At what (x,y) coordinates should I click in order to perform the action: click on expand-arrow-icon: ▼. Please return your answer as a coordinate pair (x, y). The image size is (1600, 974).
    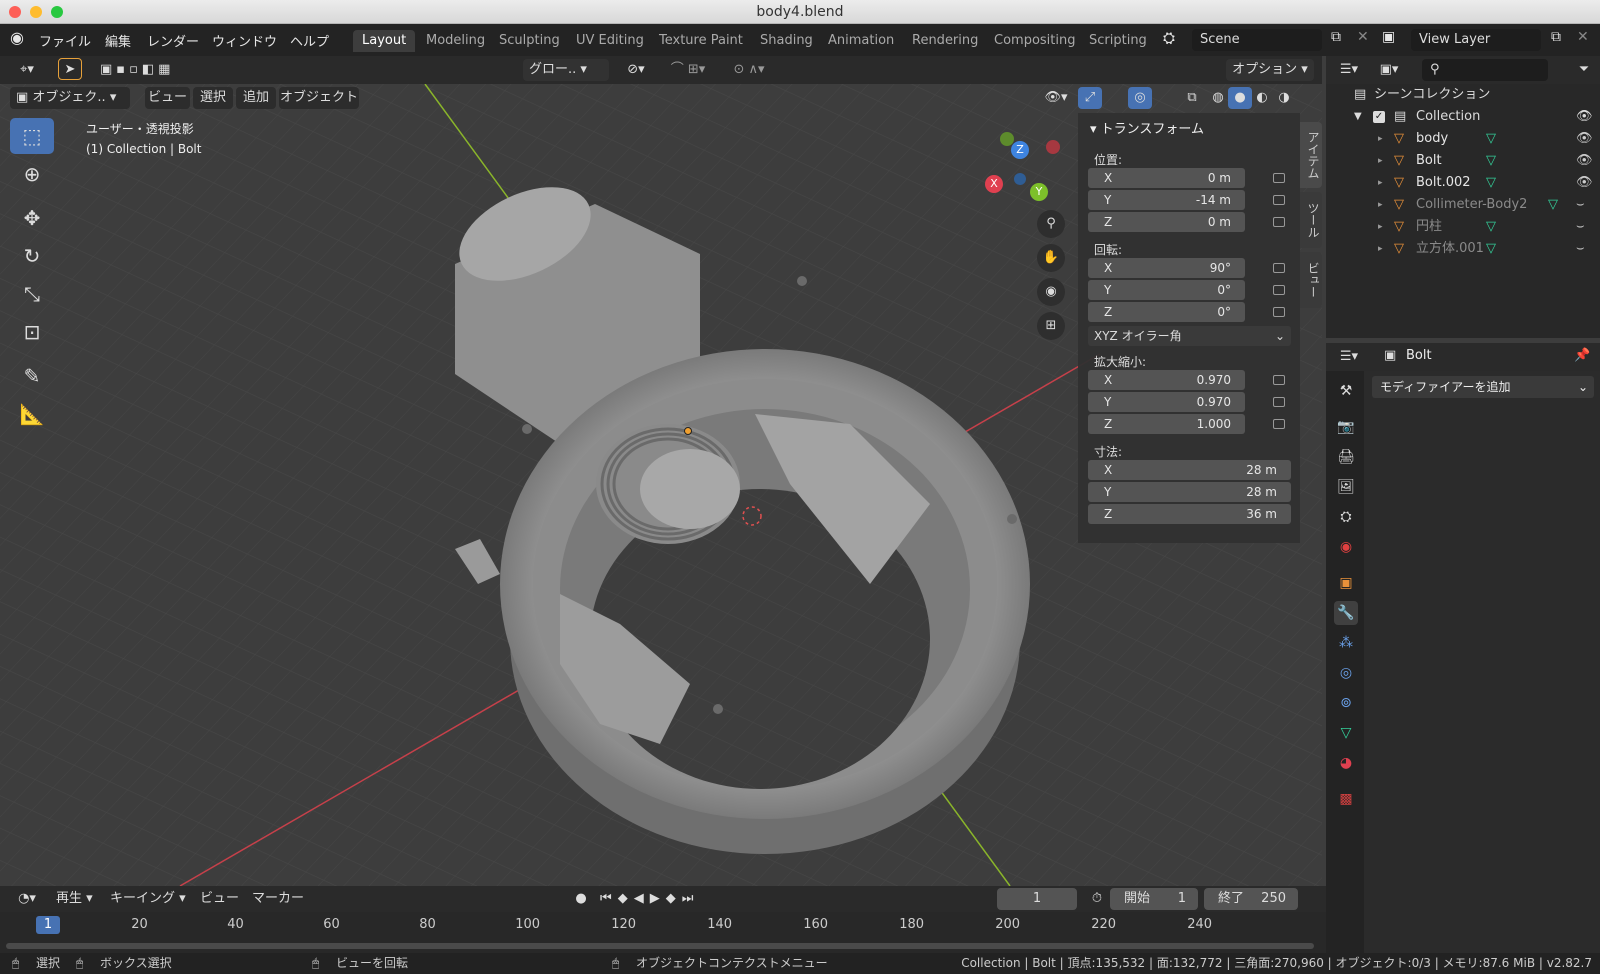
    Looking at the image, I should click on (1358, 117).